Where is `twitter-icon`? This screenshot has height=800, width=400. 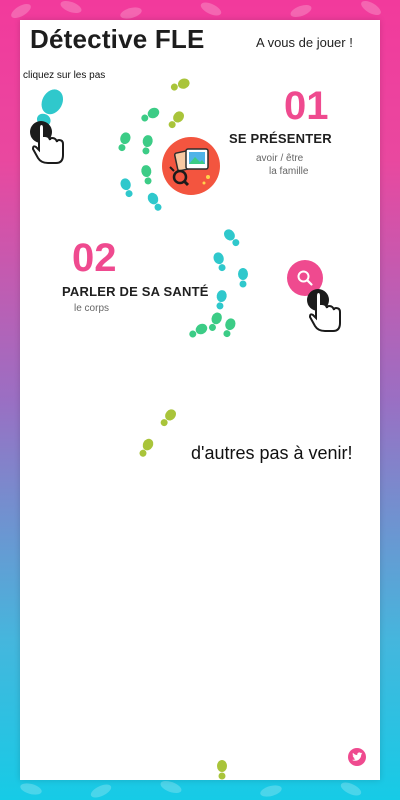 twitter-icon is located at coordinates (357, 756).